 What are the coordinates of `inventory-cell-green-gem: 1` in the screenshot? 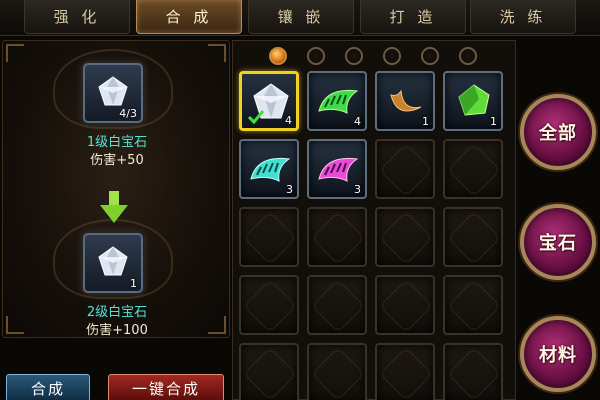 It's located at (473, 101).